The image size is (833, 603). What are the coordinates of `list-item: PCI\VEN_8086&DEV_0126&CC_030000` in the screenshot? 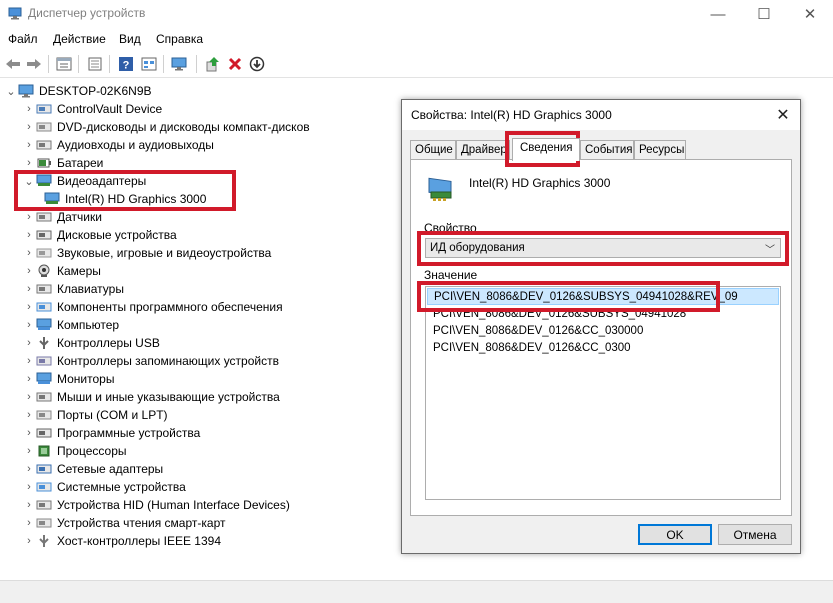 It's located at (603, 331).